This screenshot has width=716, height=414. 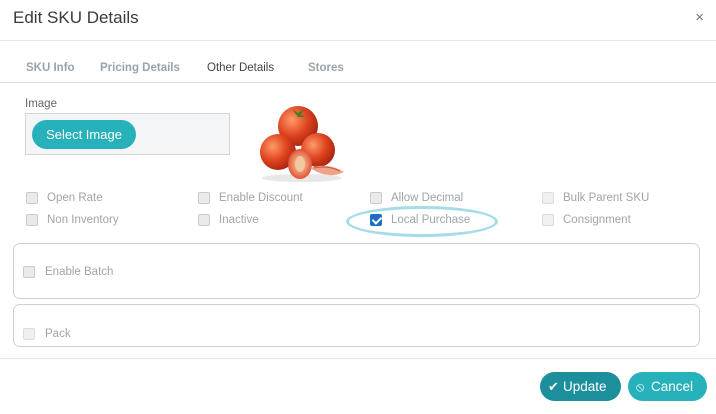 I want to click on image-upload-box: Select Image, so click(x=127, y=134).